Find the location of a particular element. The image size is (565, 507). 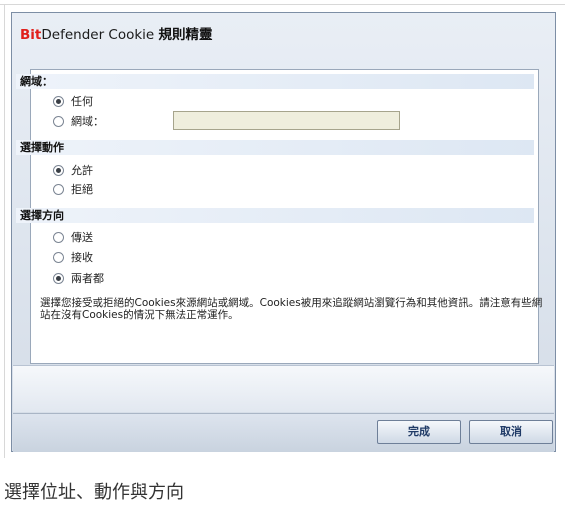

figure-border-left is located at coordinates (4, 231).